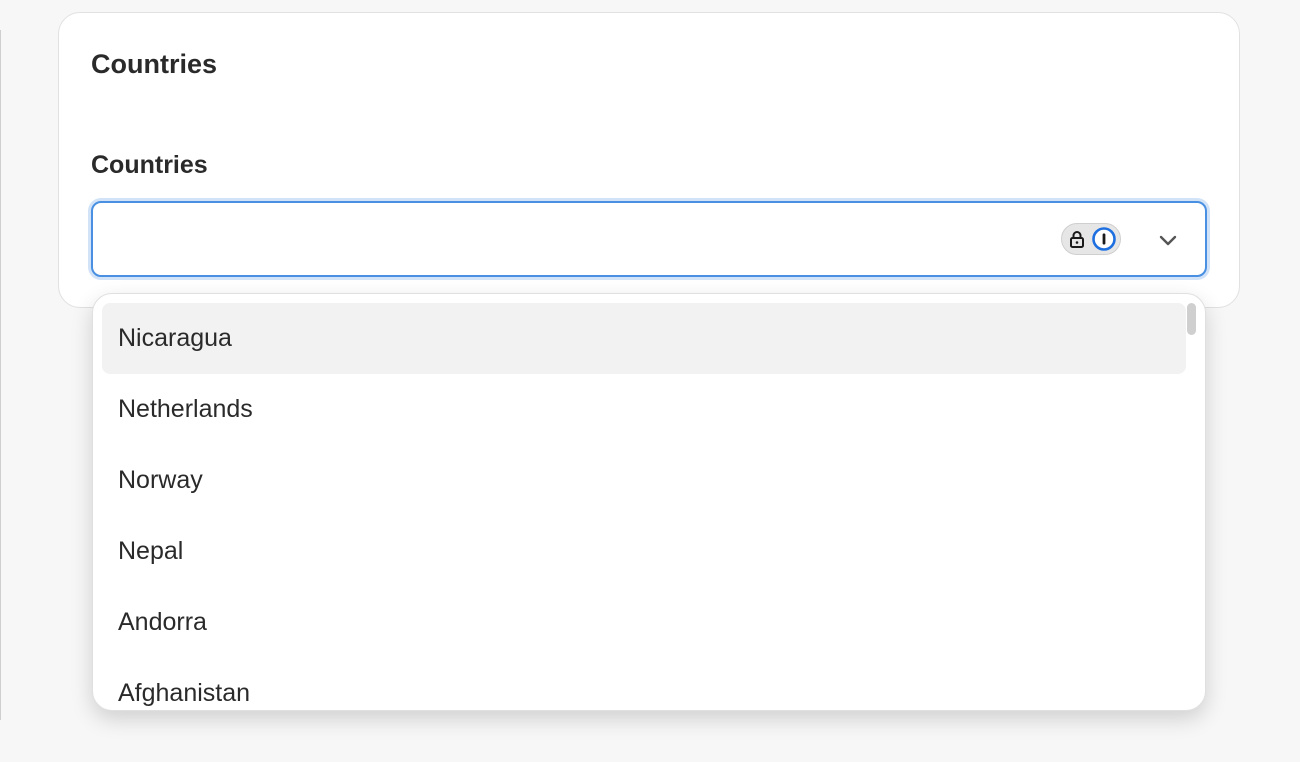 This screenshot has height=762, width=1300. I want to click on password-manager-button, so click(1091, 239).